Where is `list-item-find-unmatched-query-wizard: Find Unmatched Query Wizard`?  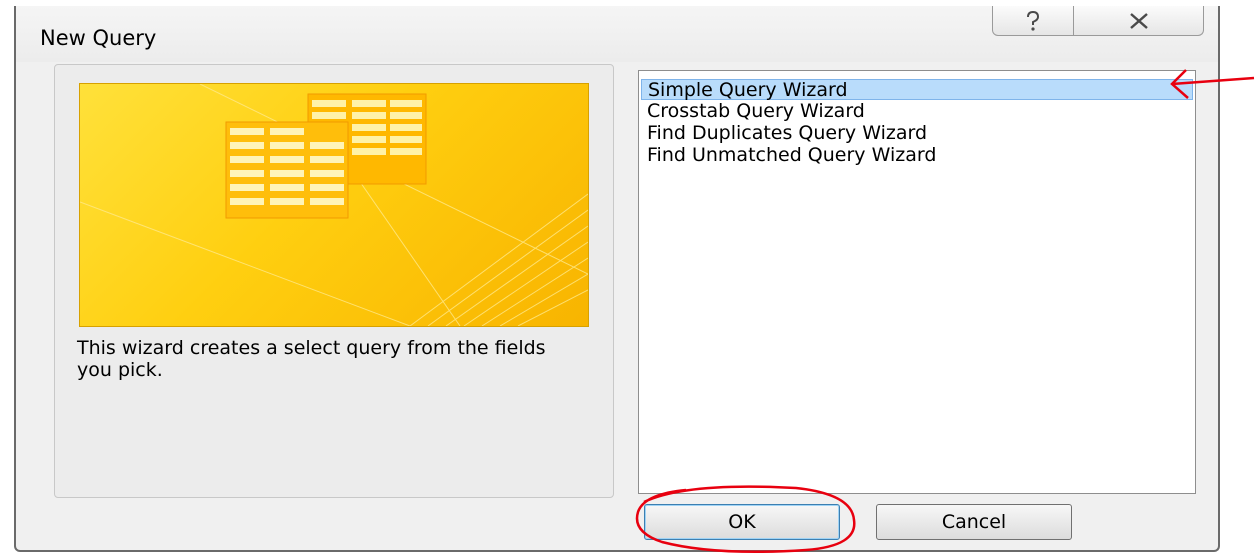 list-item-find-unmatched-query-wizard: Find Unmatched Query Wizard is located at coordinates (917, 155).